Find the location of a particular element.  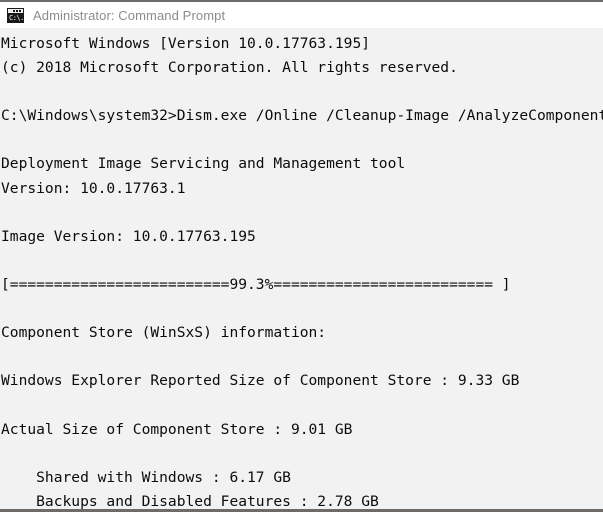

icon-prompt-text: C:\. is located at coordinates (15, 17).